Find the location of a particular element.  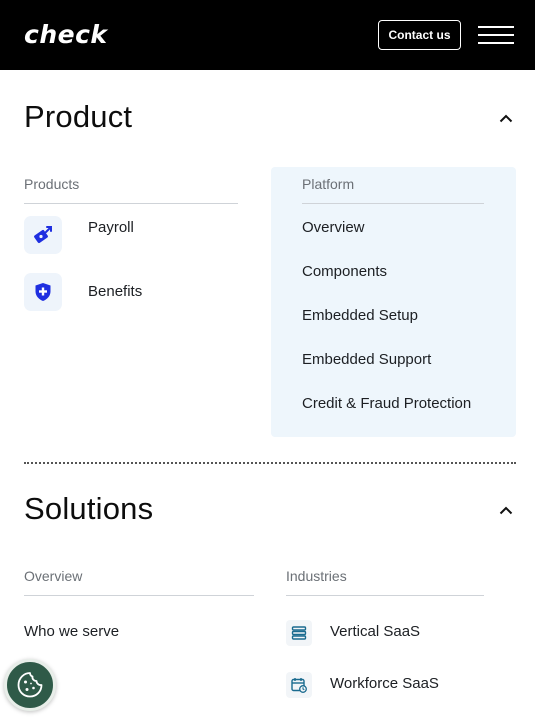

menu-item-overview: Overview is located at coordinates (333, 227).